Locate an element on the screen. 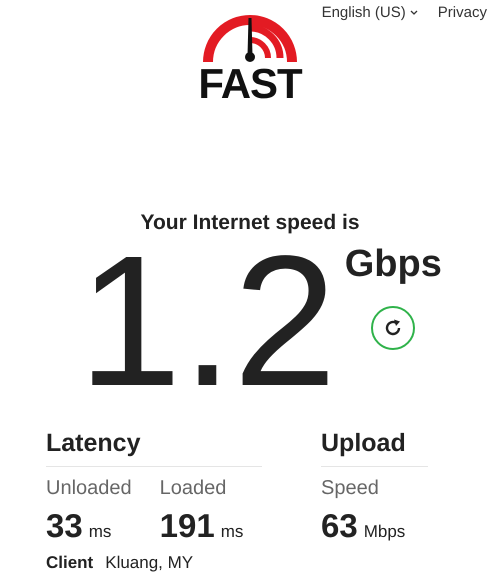 This screenshot has width=500, height=584. speed-value: 1.2 is located at coordinates (207, 322).